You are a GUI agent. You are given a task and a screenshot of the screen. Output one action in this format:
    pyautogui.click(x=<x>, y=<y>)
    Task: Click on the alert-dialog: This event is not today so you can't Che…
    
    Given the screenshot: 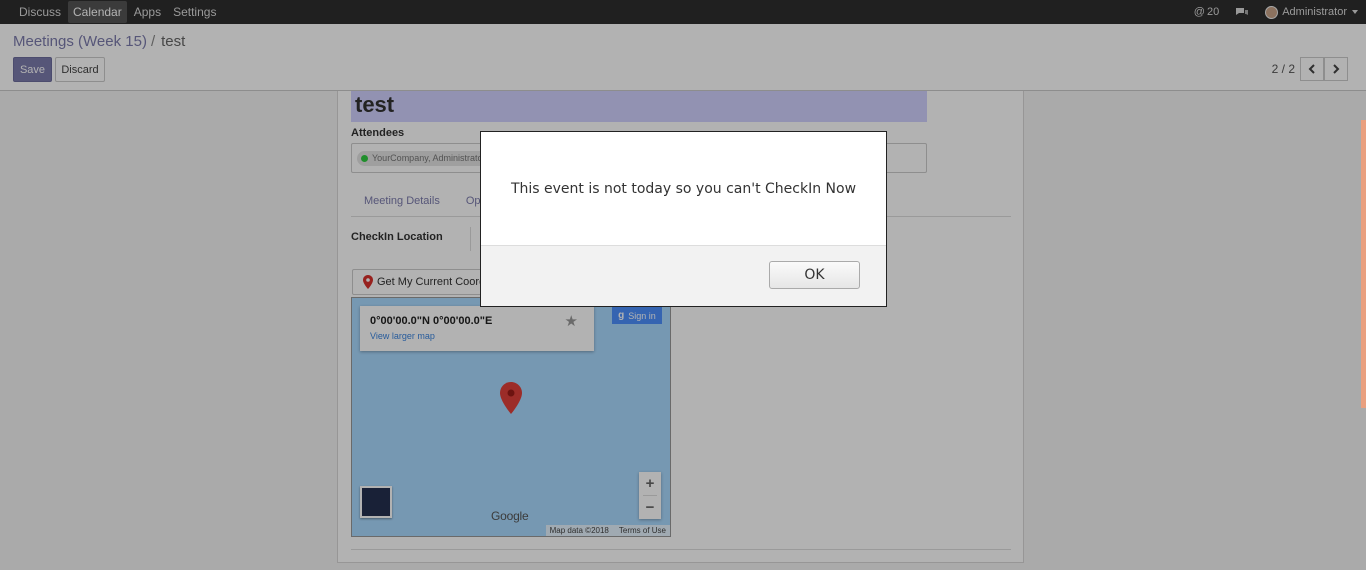 What is the action you would take?
    pyautogui.click(x=683, y=219)
    